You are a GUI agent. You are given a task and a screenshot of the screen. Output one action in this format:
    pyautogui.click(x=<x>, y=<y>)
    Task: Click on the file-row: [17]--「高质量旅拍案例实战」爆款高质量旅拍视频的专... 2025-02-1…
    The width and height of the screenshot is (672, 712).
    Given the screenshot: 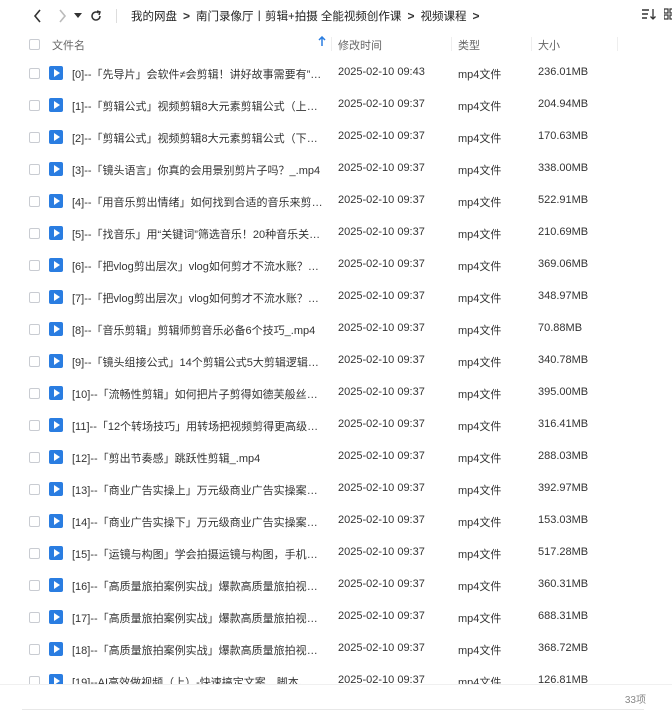 What is the action you would take?
    pyautogui.click(x=336, y=617)
    